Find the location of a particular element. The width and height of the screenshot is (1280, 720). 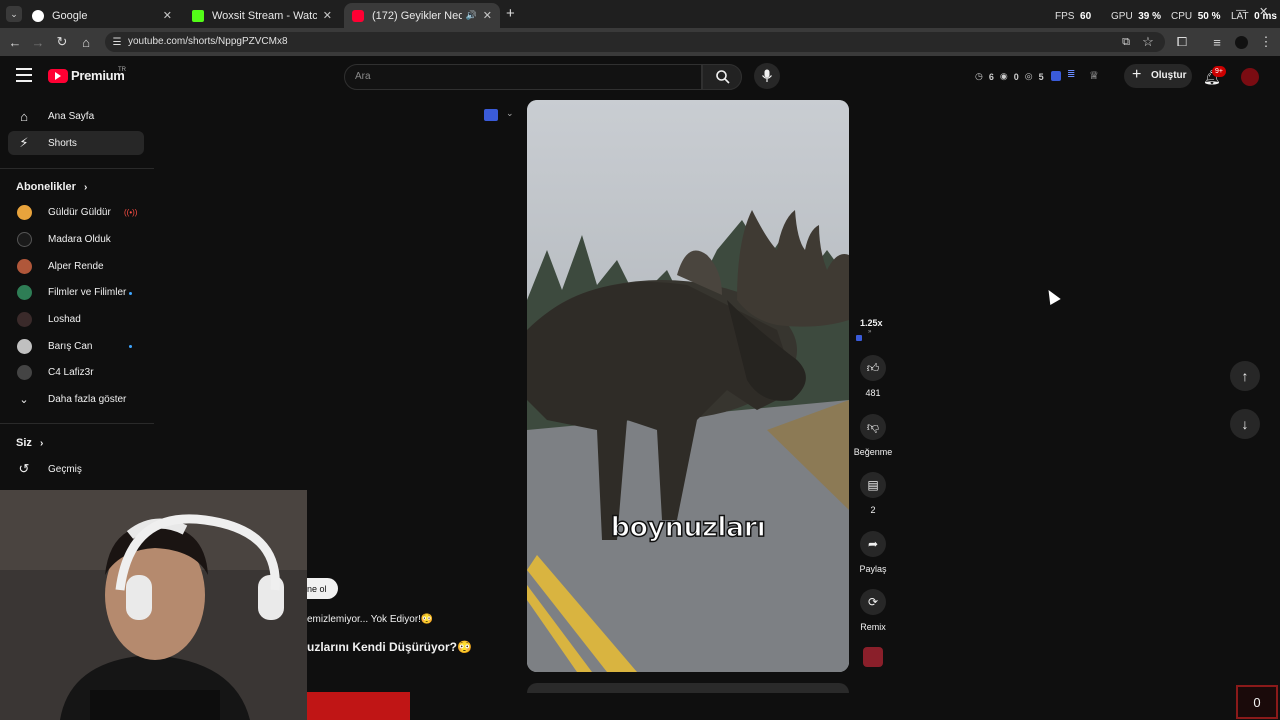

extensions-icon: ⧠ is located at coordinates (1182, 42).